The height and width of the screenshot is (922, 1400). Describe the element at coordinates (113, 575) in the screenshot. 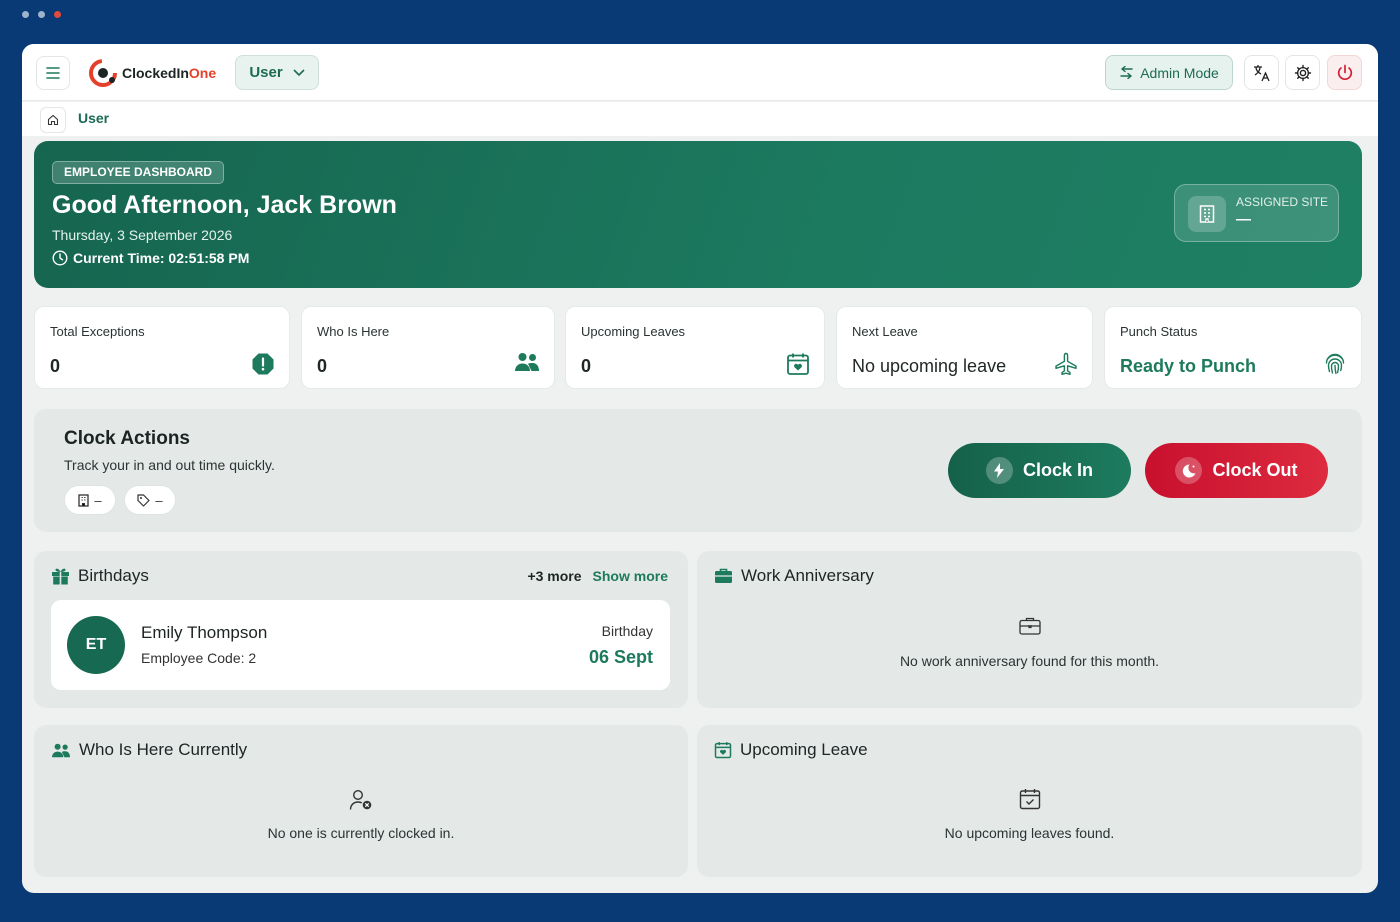

I see `birthdays-title: Birthdays` at that location.